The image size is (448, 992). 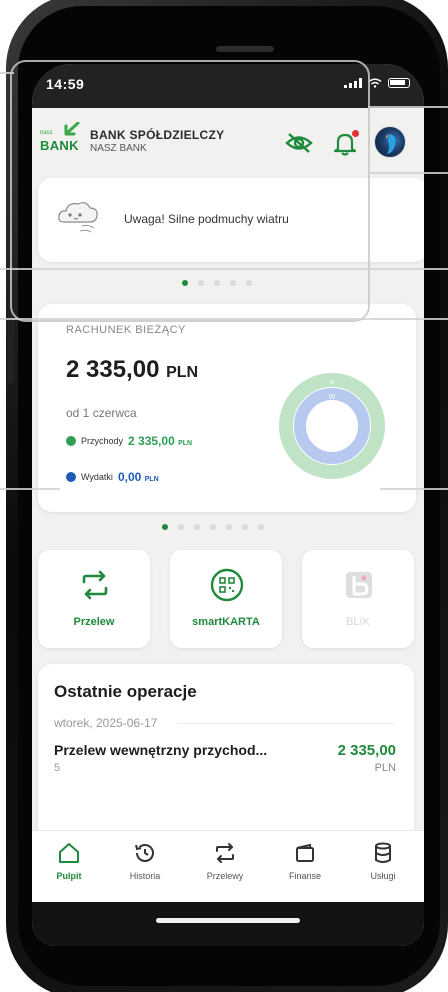 I want to click on bottom-nav: Pulpit Historia Przelewy Finanse Usługi, so click(x=228, y=866).